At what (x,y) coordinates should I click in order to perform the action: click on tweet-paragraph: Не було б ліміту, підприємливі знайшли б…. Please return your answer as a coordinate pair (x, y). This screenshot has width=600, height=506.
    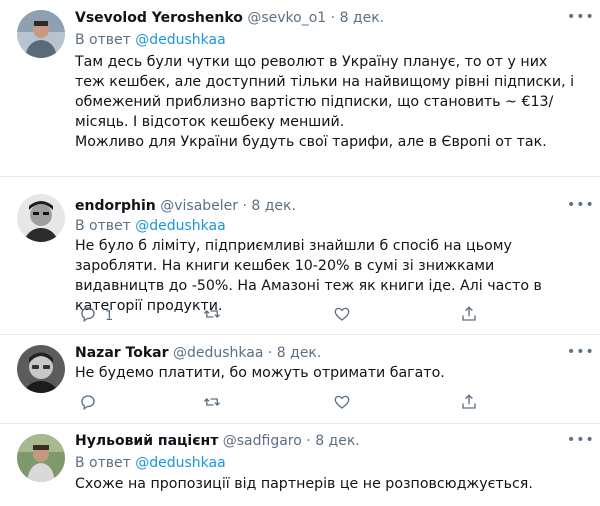
    Looking at the image, I should click on (308, 276).